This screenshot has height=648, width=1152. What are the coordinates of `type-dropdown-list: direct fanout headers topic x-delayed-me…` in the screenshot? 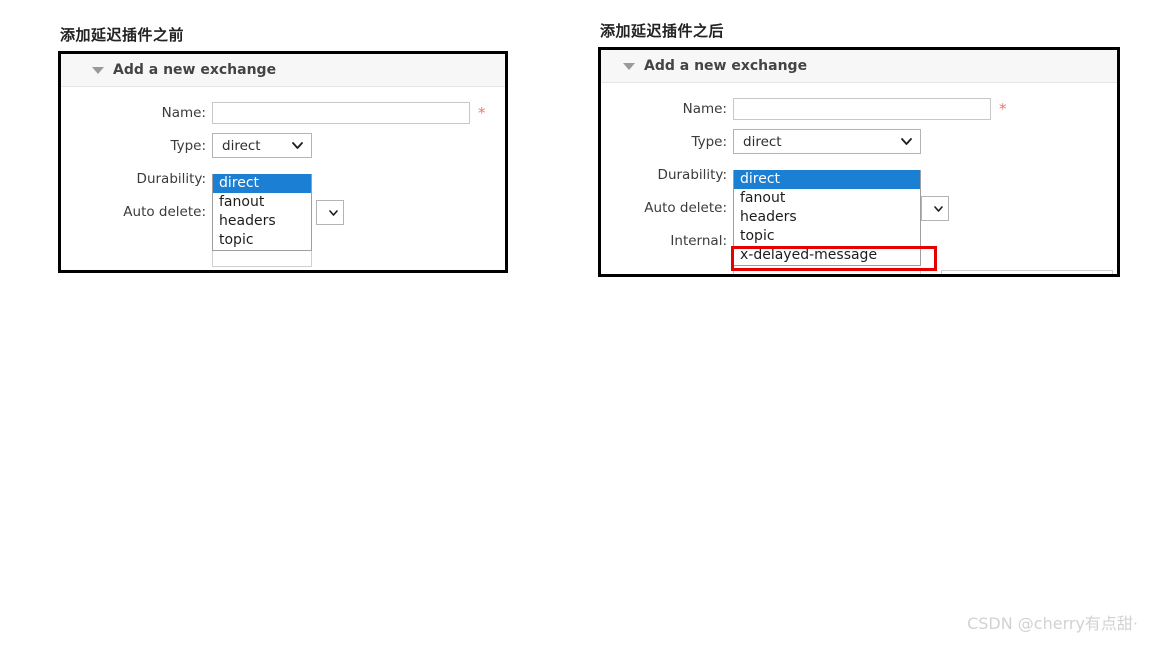 It's located at (827, 218).